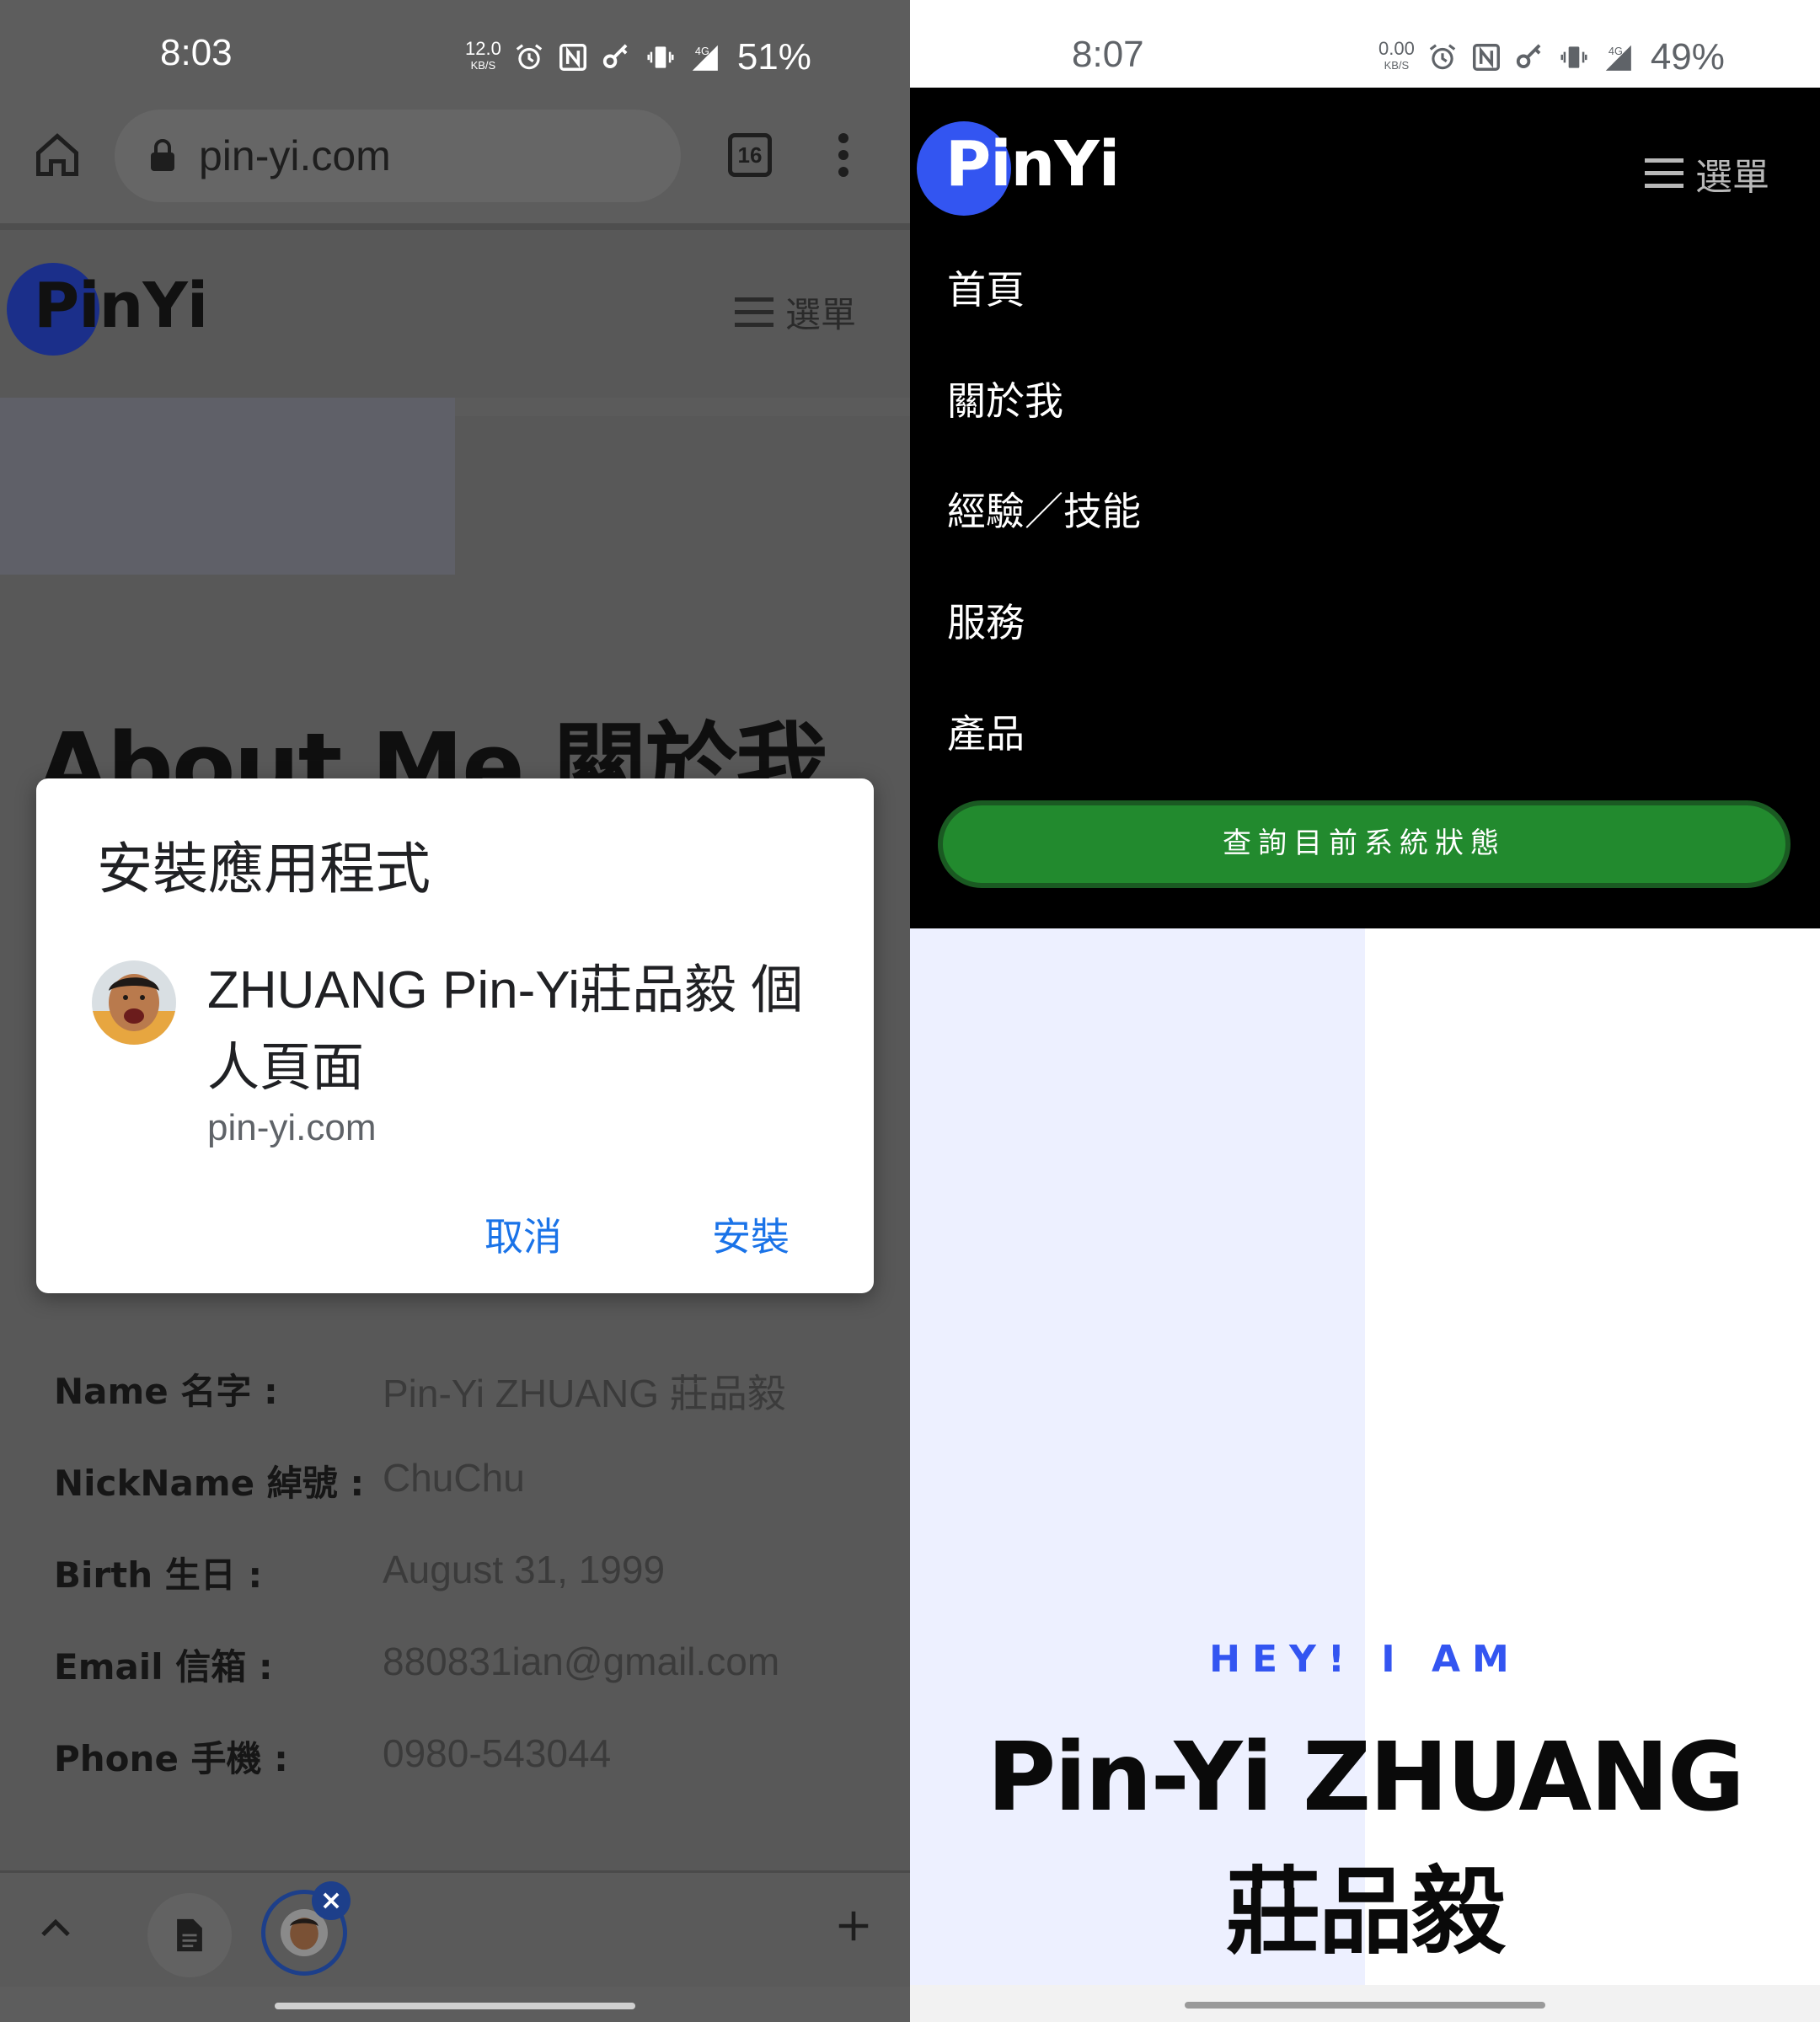 This screenshot has width=1820, height=2022. I want to click on tab-switcher-button: 16, so click(750, 155).